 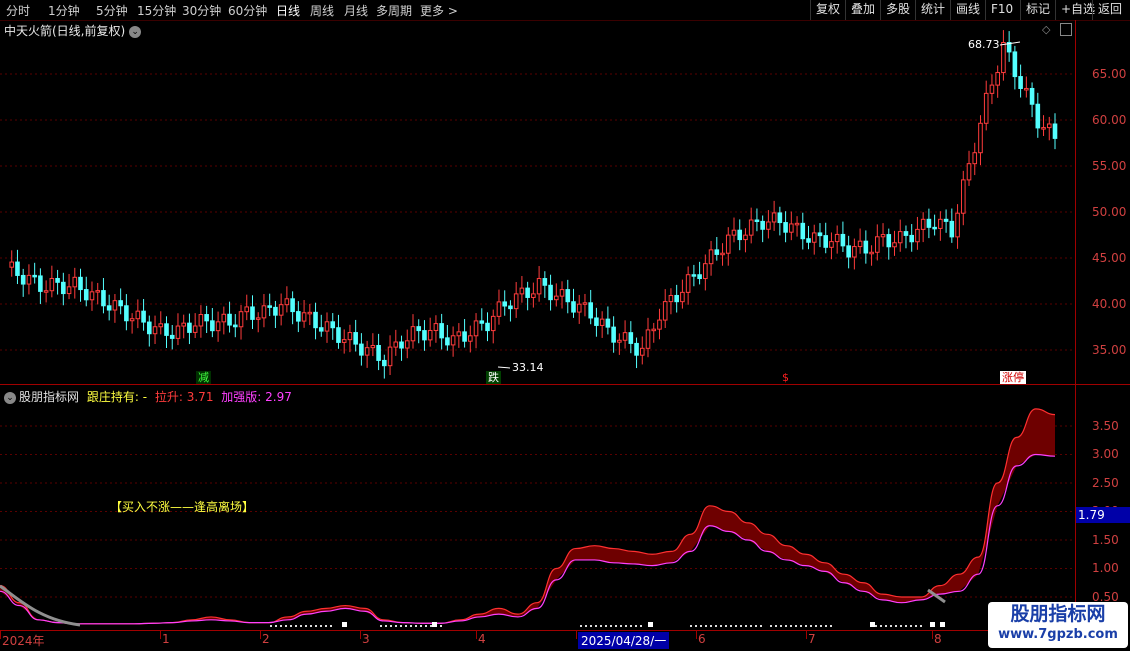 I want to click on price-tick-label: 40.00, so click(x=1109, y=304).